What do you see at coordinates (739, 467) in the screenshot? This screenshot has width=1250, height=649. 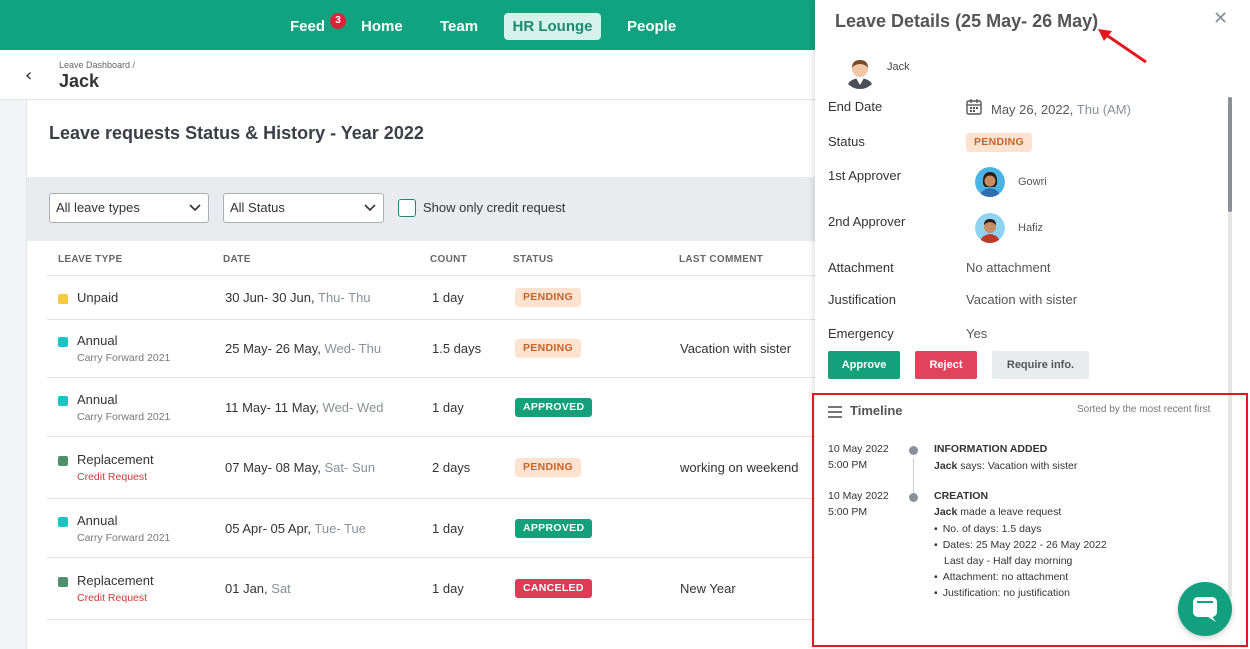 I see `last-comment: working on weekend` at bounding box center [739, 467].